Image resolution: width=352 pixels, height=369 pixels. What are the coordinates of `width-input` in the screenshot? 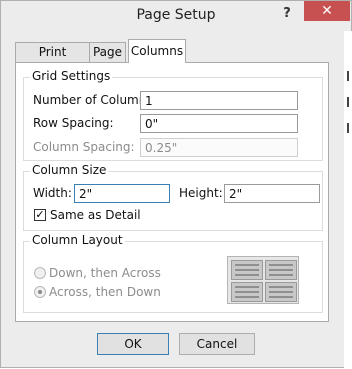 It's located at (122, 193).